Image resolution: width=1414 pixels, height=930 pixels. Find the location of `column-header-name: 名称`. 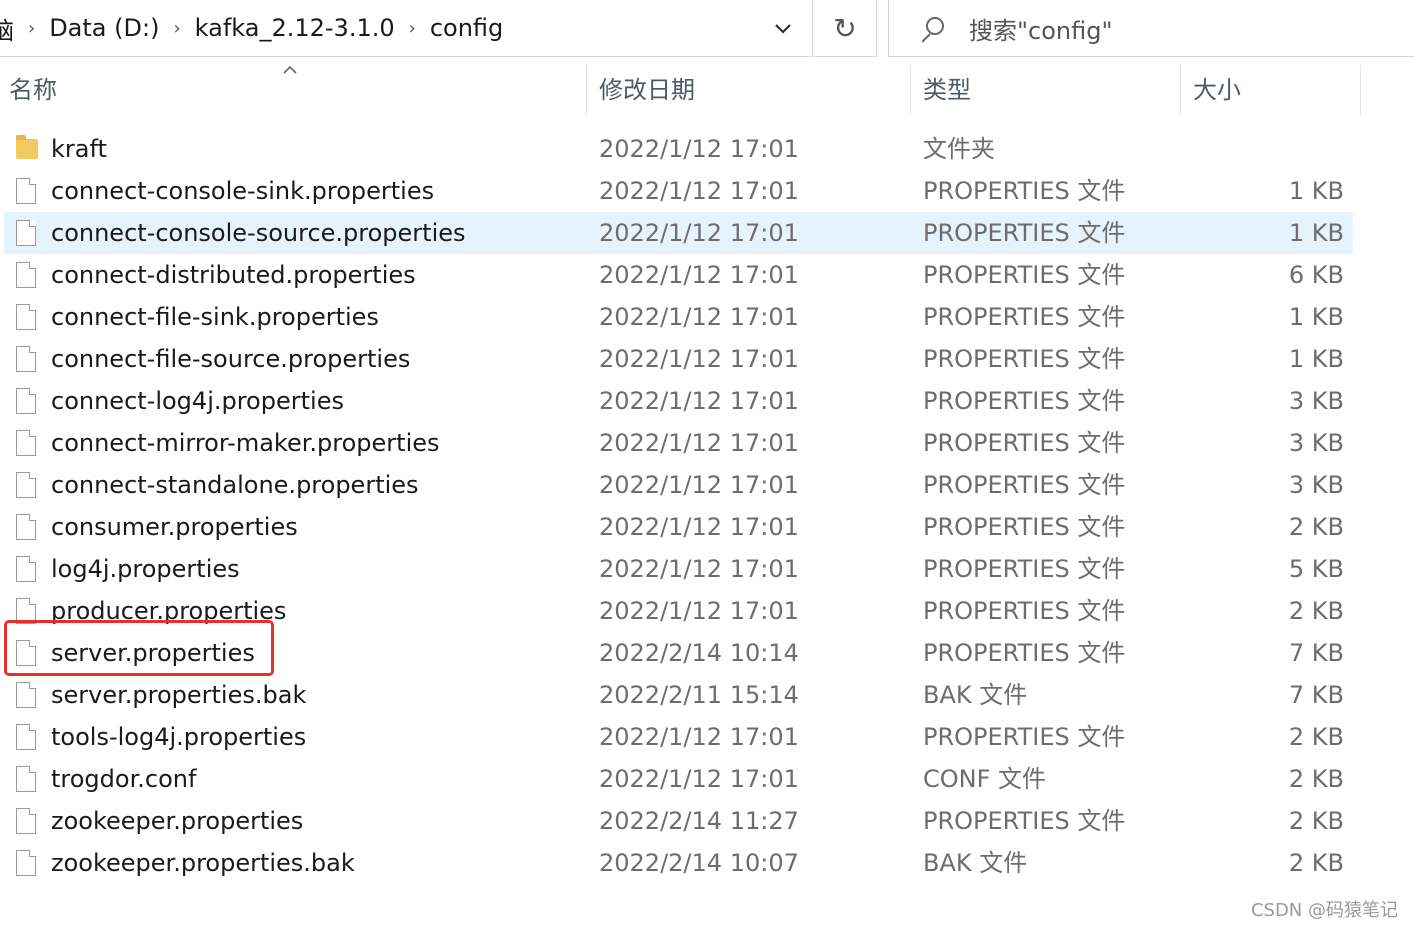

column-header-name: 名称 is located at coordinates (33, 86).